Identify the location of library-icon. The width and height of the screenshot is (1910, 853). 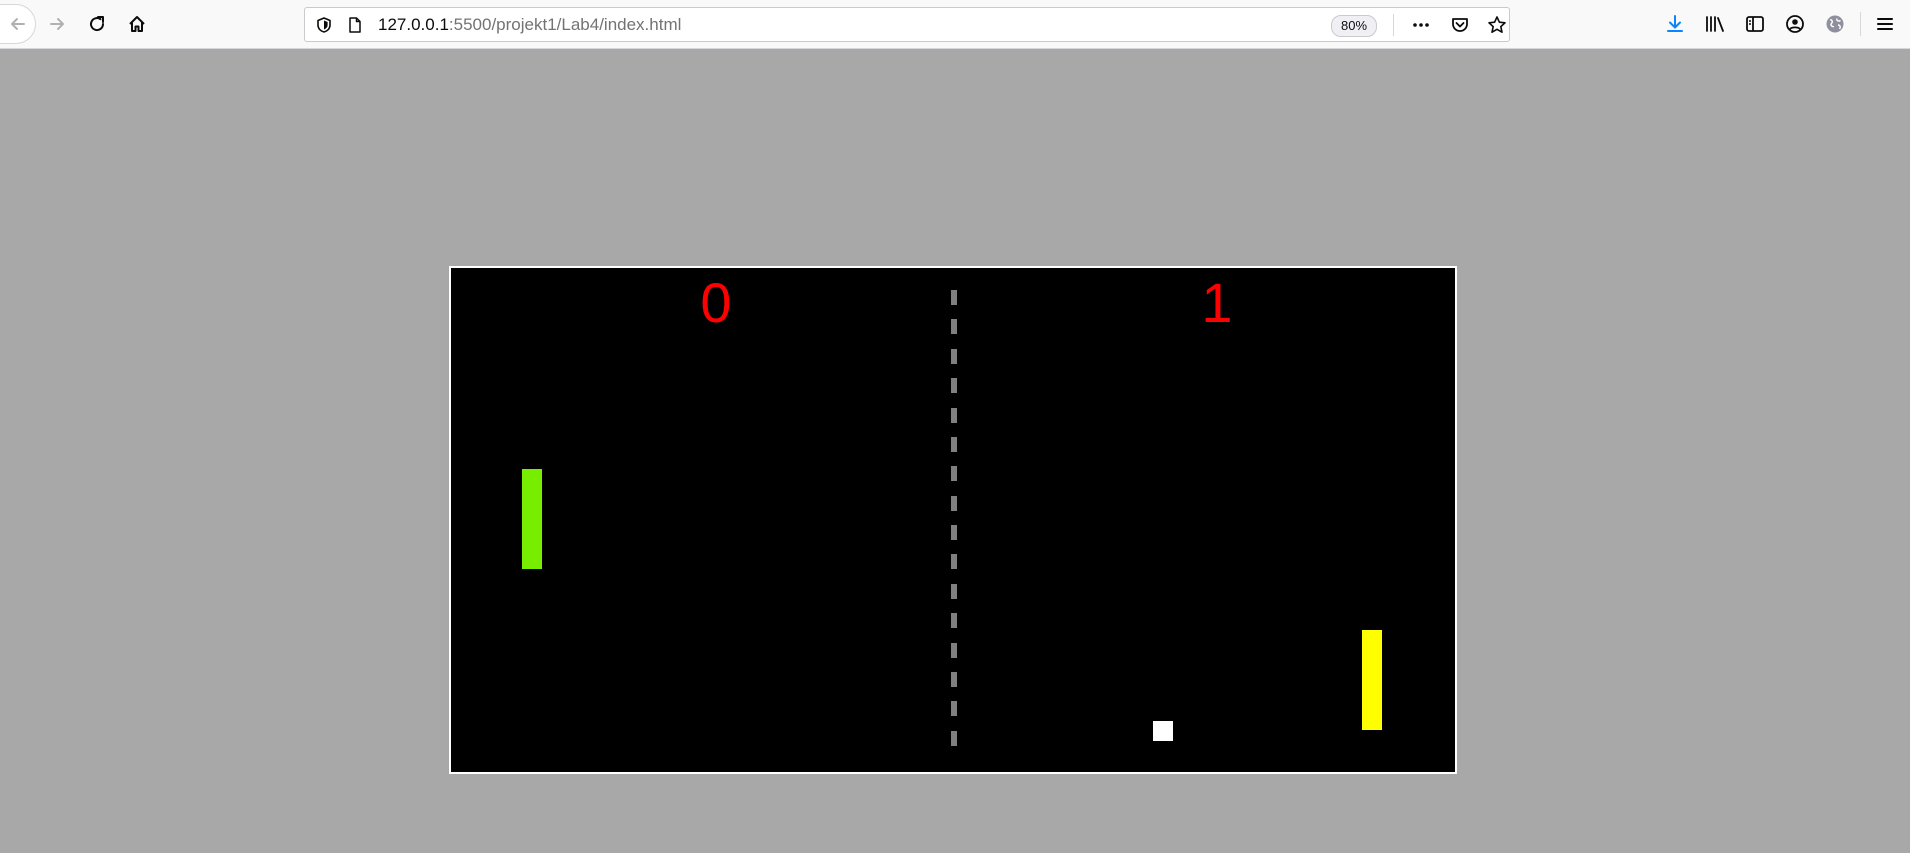
(1715, 24).